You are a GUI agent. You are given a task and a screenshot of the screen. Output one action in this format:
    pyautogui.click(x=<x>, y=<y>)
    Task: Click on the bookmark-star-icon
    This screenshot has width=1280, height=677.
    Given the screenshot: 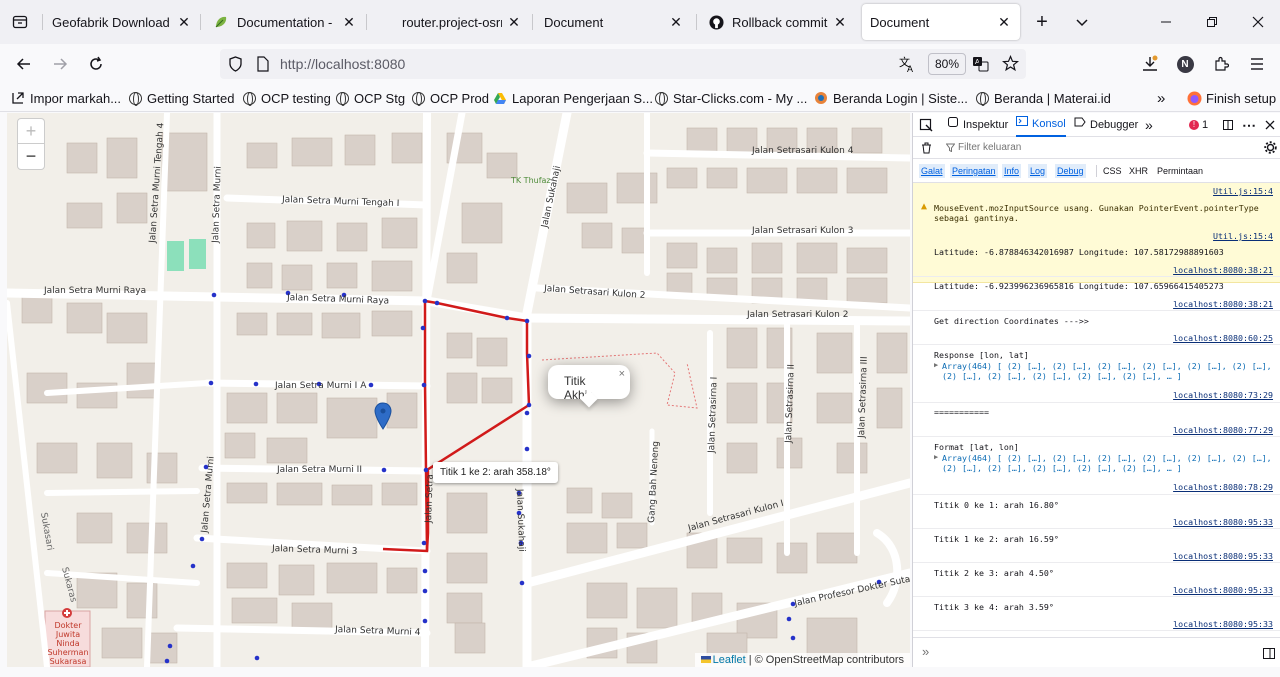 What is the action you would take?
    pyautogui.click(x=1010, y=64)
    